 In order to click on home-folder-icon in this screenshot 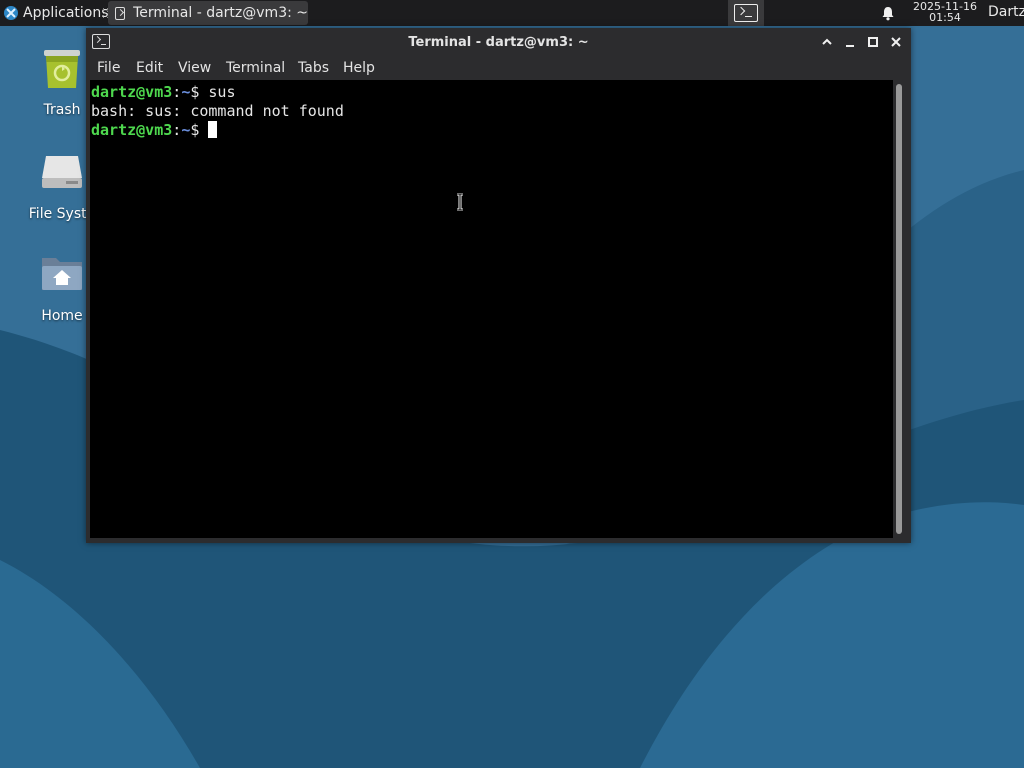, I will do `click(62, 274)`.